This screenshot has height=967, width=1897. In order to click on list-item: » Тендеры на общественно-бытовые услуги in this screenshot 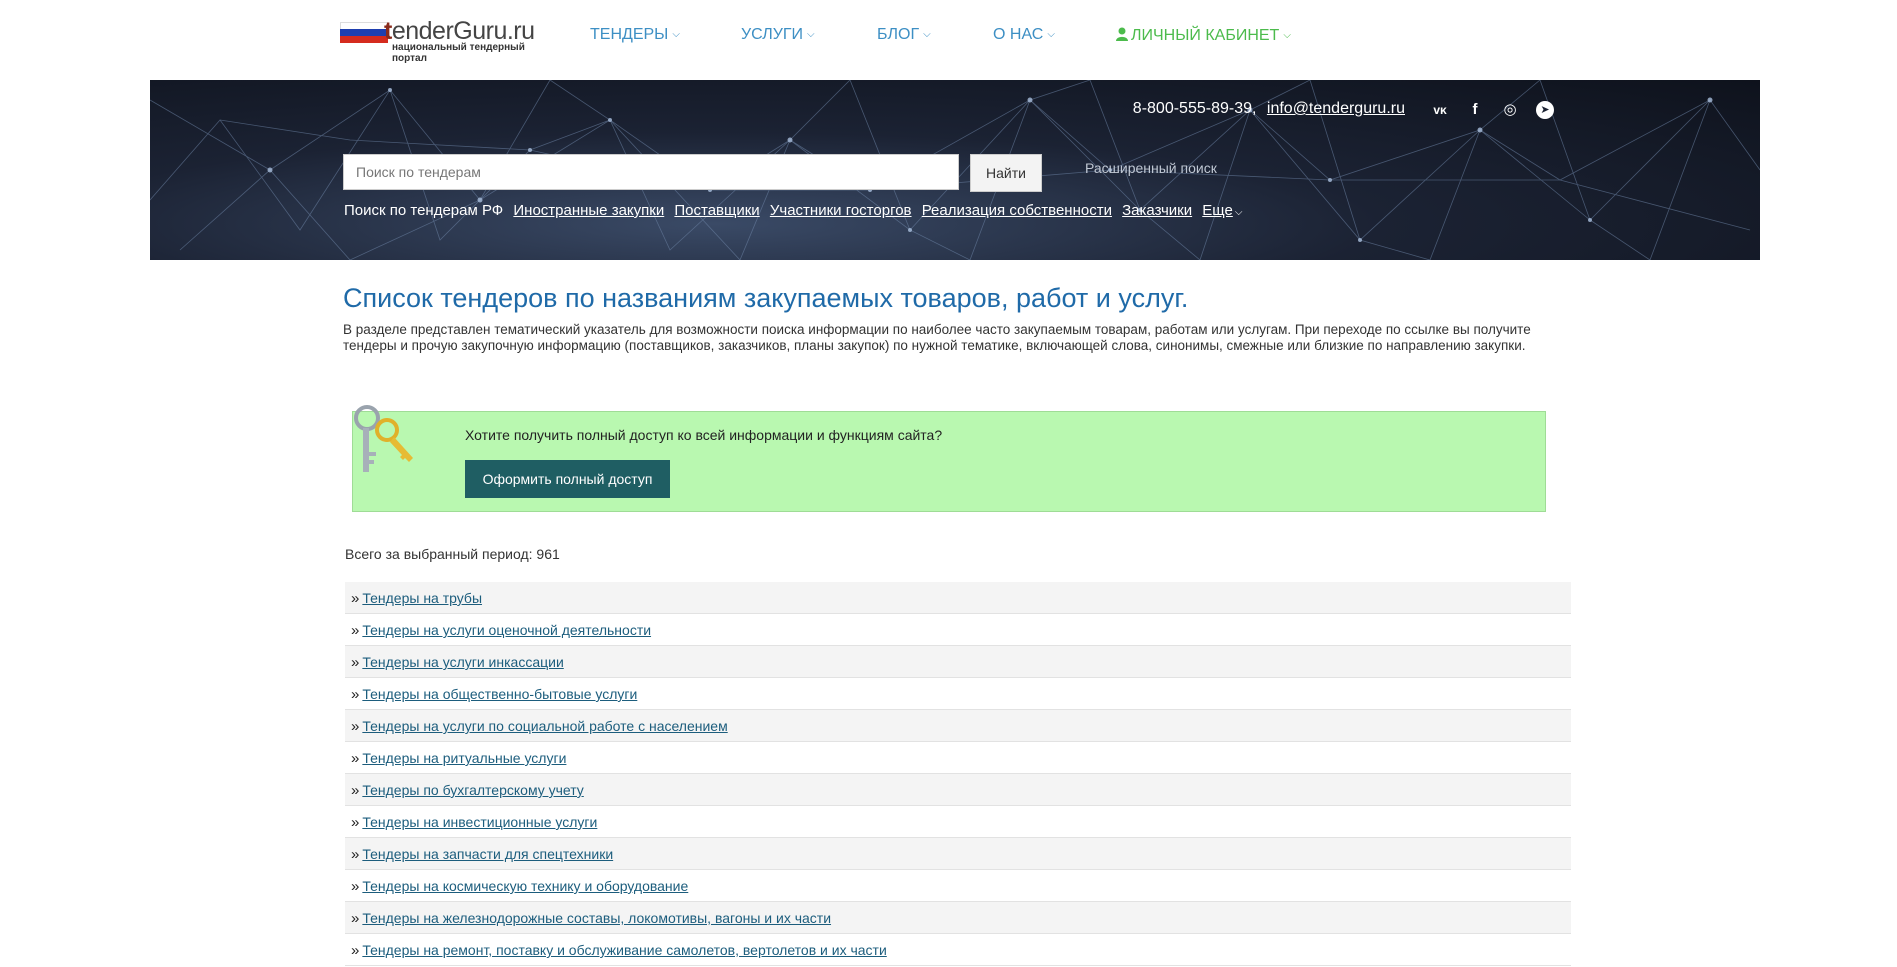, I will do `click(958, 694)`.